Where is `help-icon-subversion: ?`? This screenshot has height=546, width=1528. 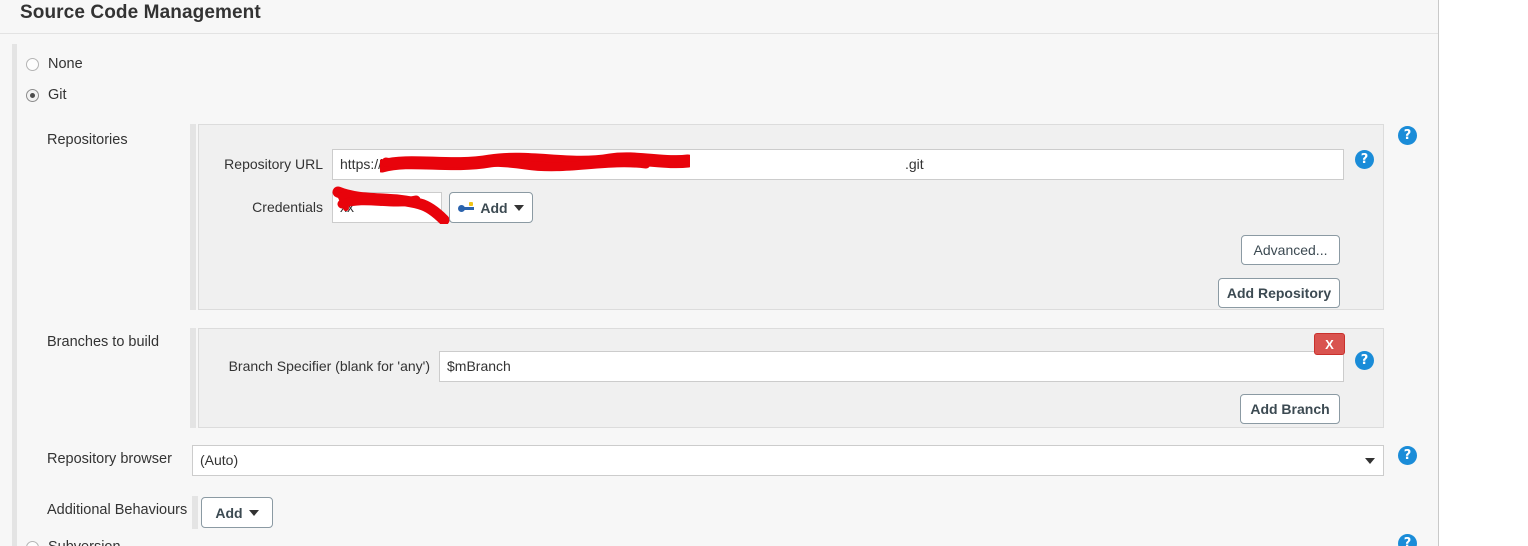
help-icon-subversion: ? is located at coordinates (1407, 540).